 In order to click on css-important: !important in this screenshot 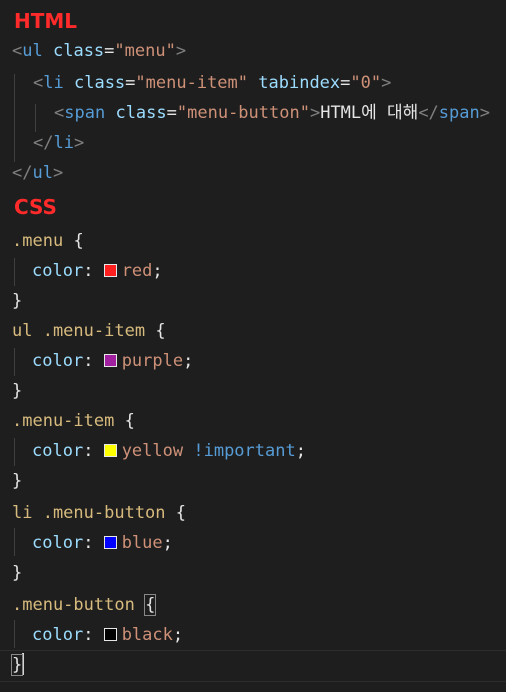, I will do `click(244, 451)`.